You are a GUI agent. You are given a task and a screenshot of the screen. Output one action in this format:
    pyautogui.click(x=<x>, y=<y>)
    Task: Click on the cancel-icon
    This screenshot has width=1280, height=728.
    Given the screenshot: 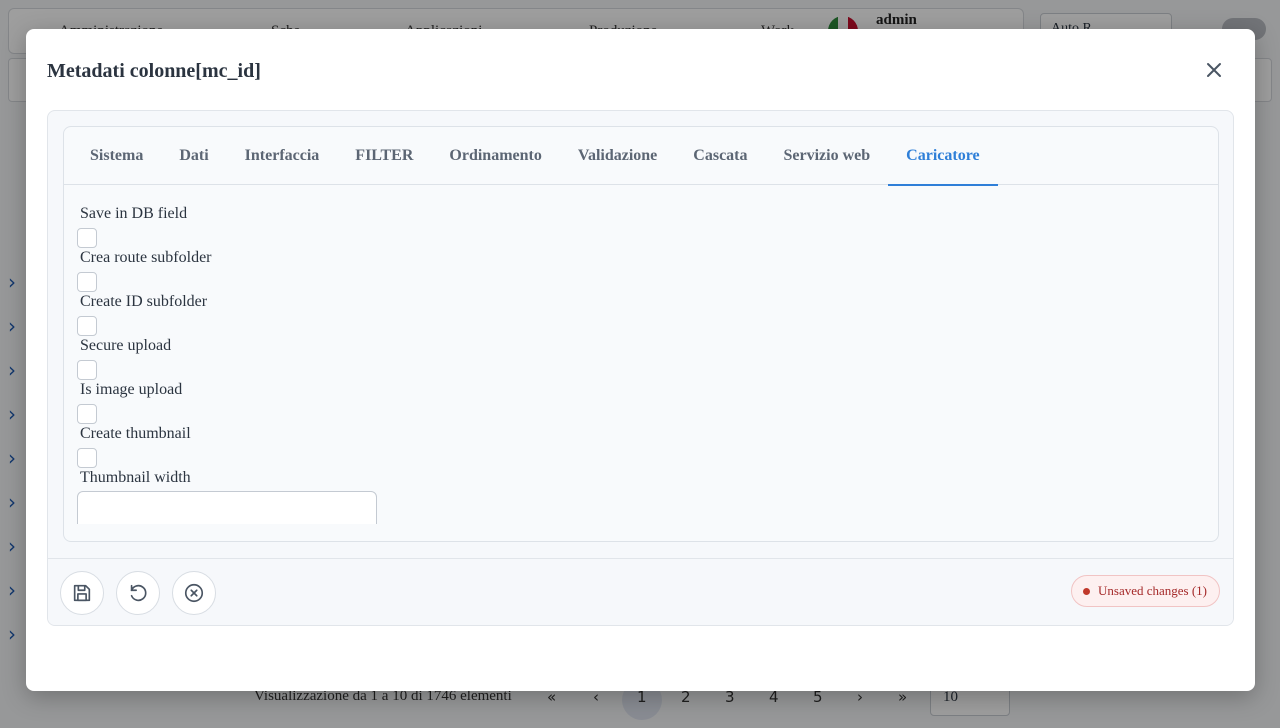 What is the action you would take?
    pyautogui.click(x=194, y=593)
    